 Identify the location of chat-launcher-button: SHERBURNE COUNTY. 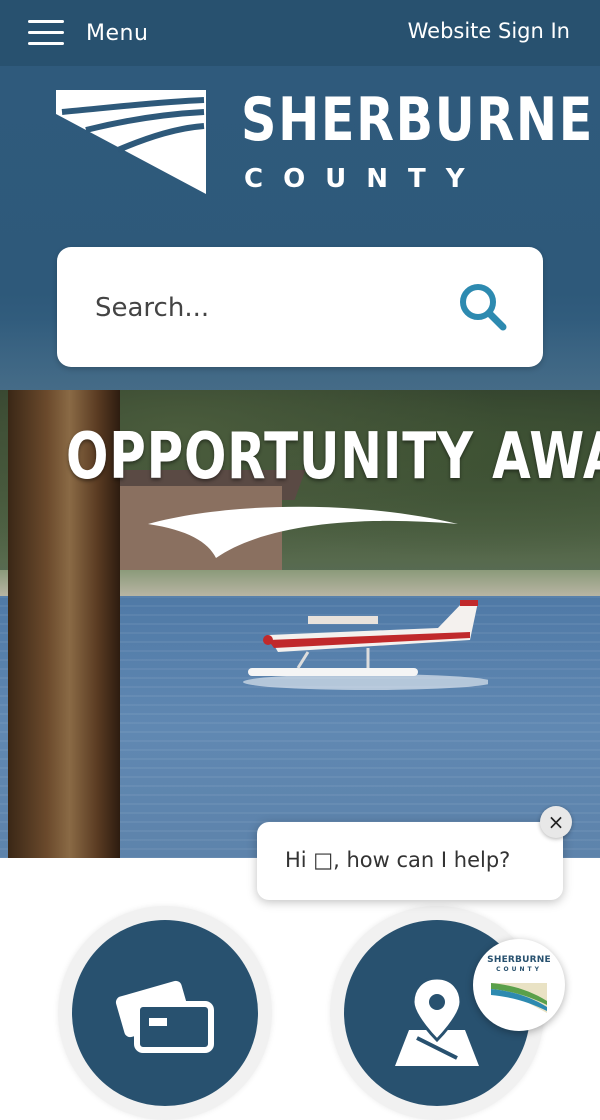
(519, 985).